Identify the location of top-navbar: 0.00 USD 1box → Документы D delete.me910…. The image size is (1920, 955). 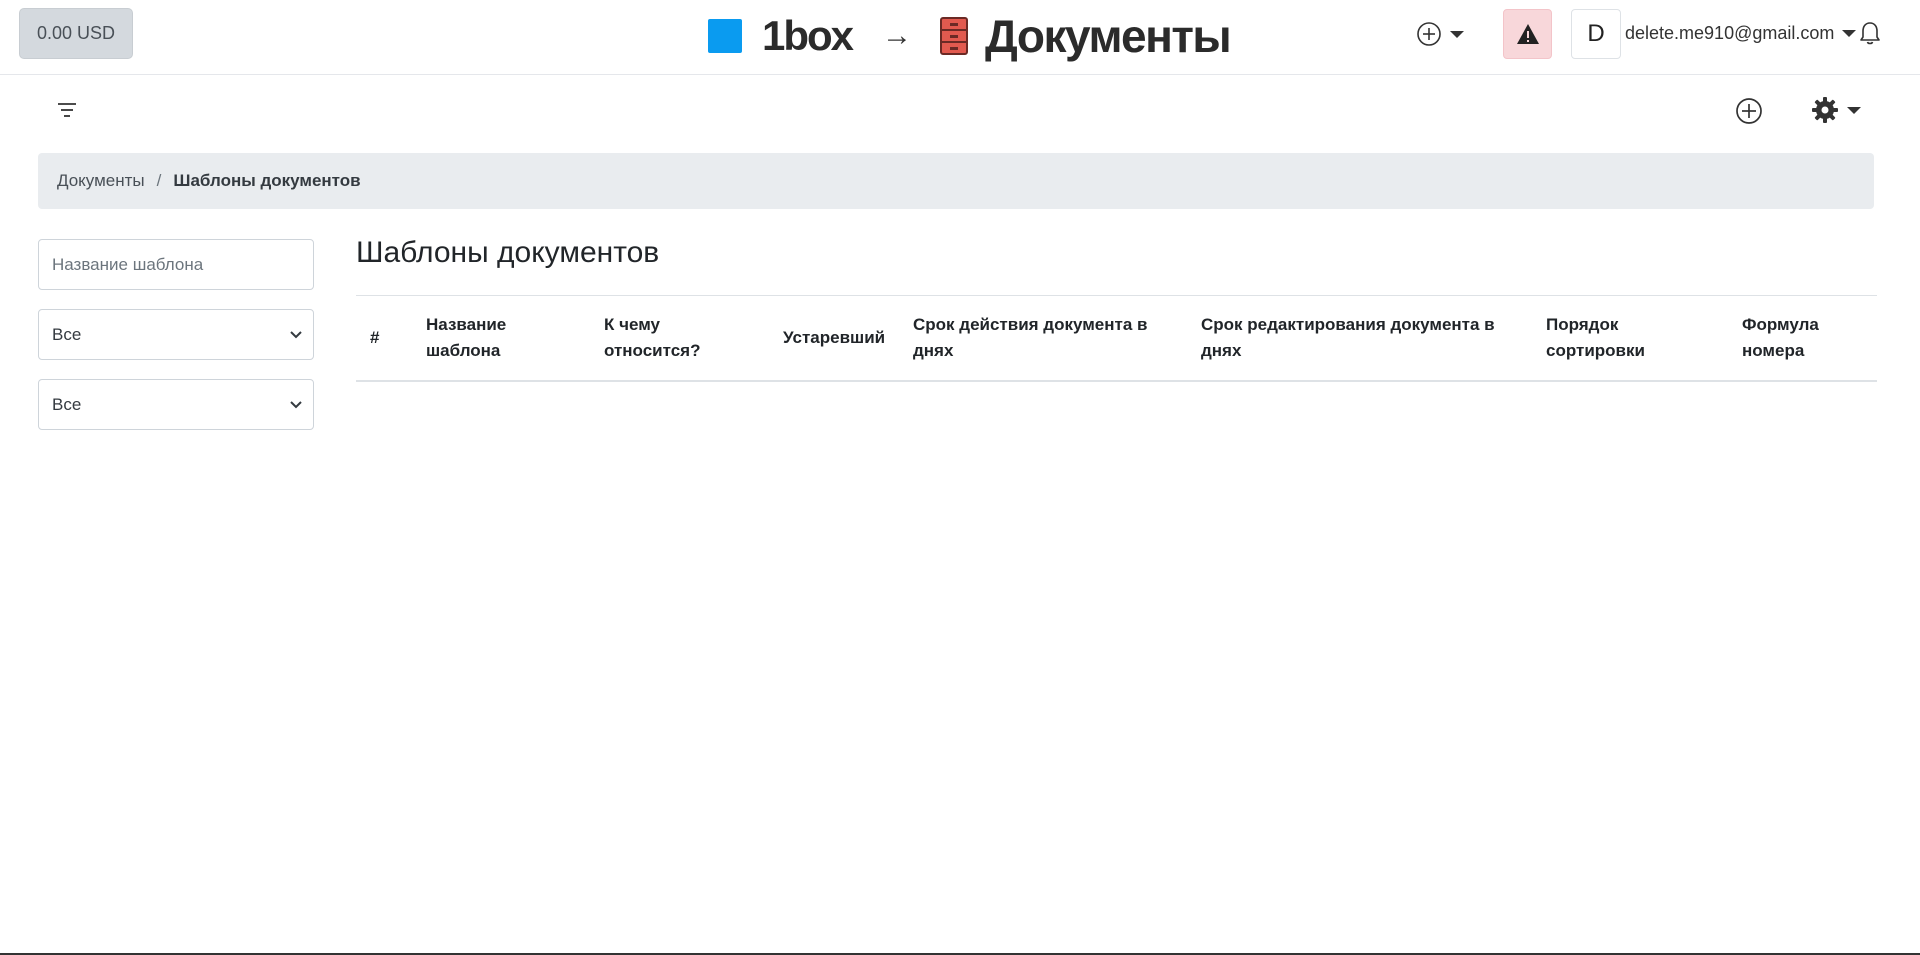
(960, 37).